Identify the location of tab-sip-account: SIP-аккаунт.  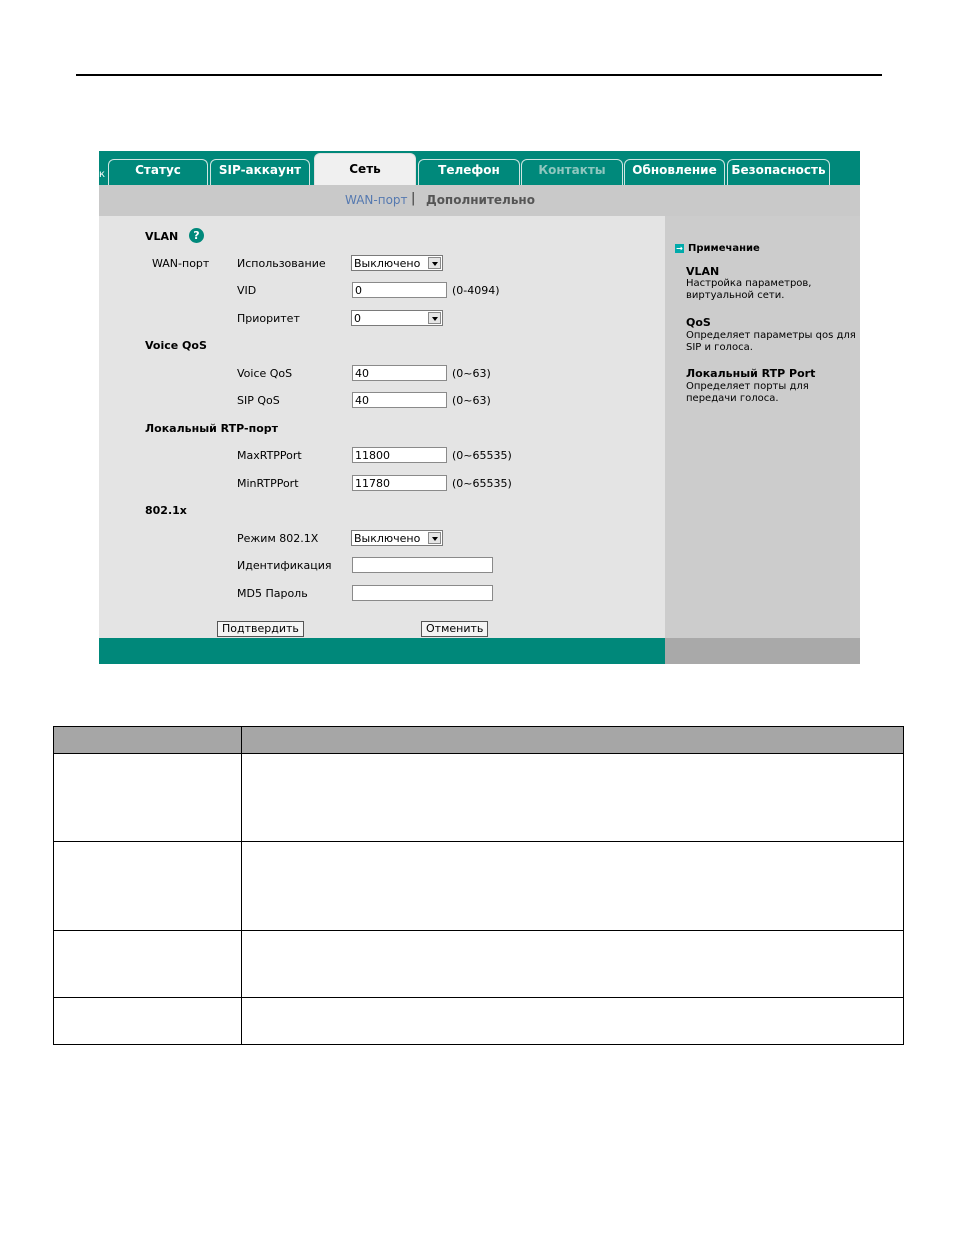
(260, 172).